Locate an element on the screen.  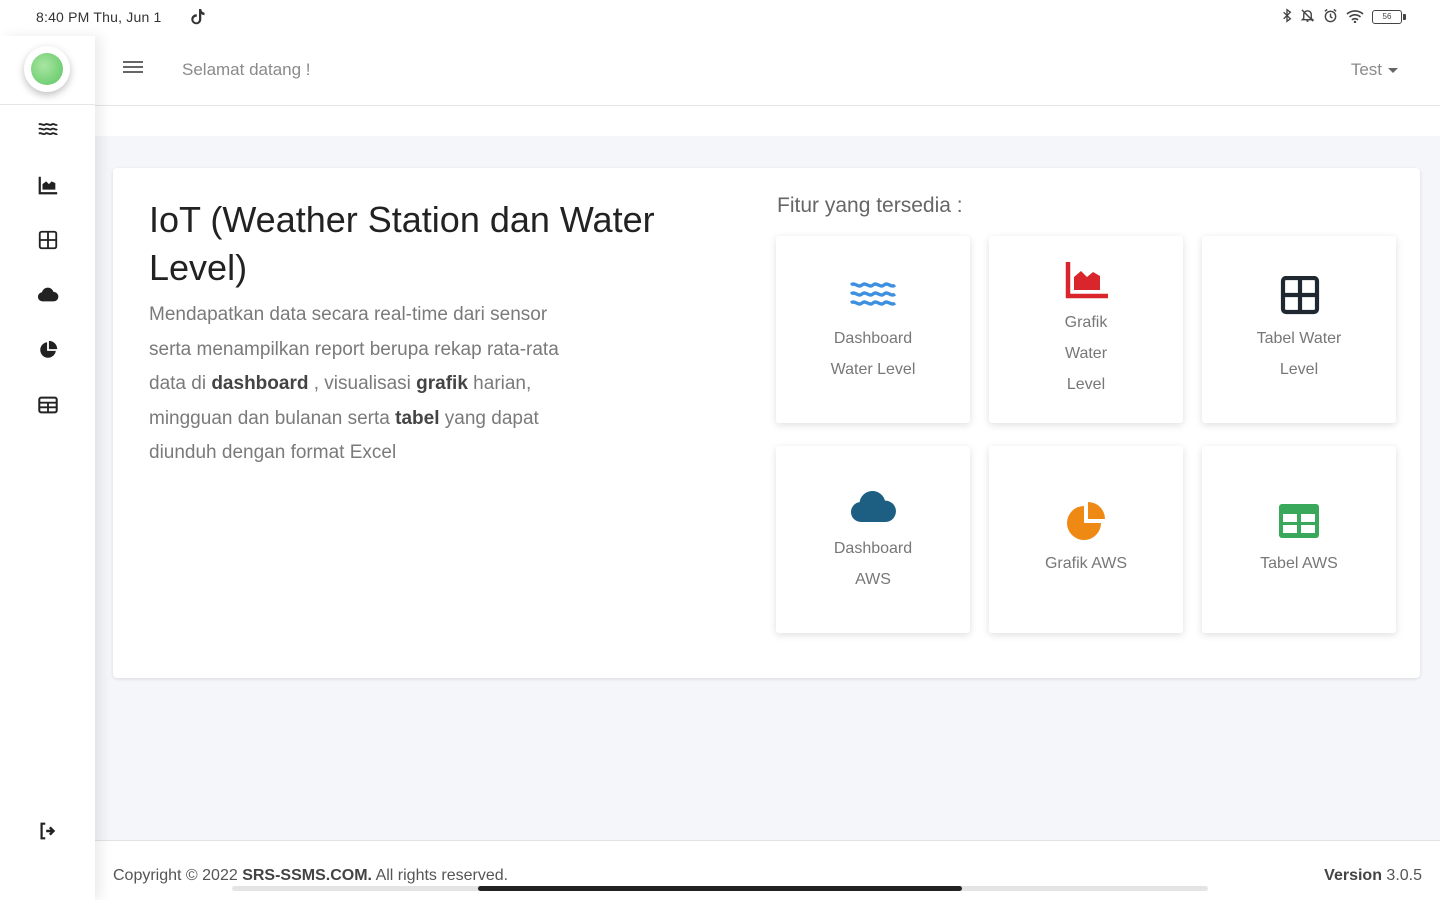
wifi-icon is located at coordinates (1355, 17).